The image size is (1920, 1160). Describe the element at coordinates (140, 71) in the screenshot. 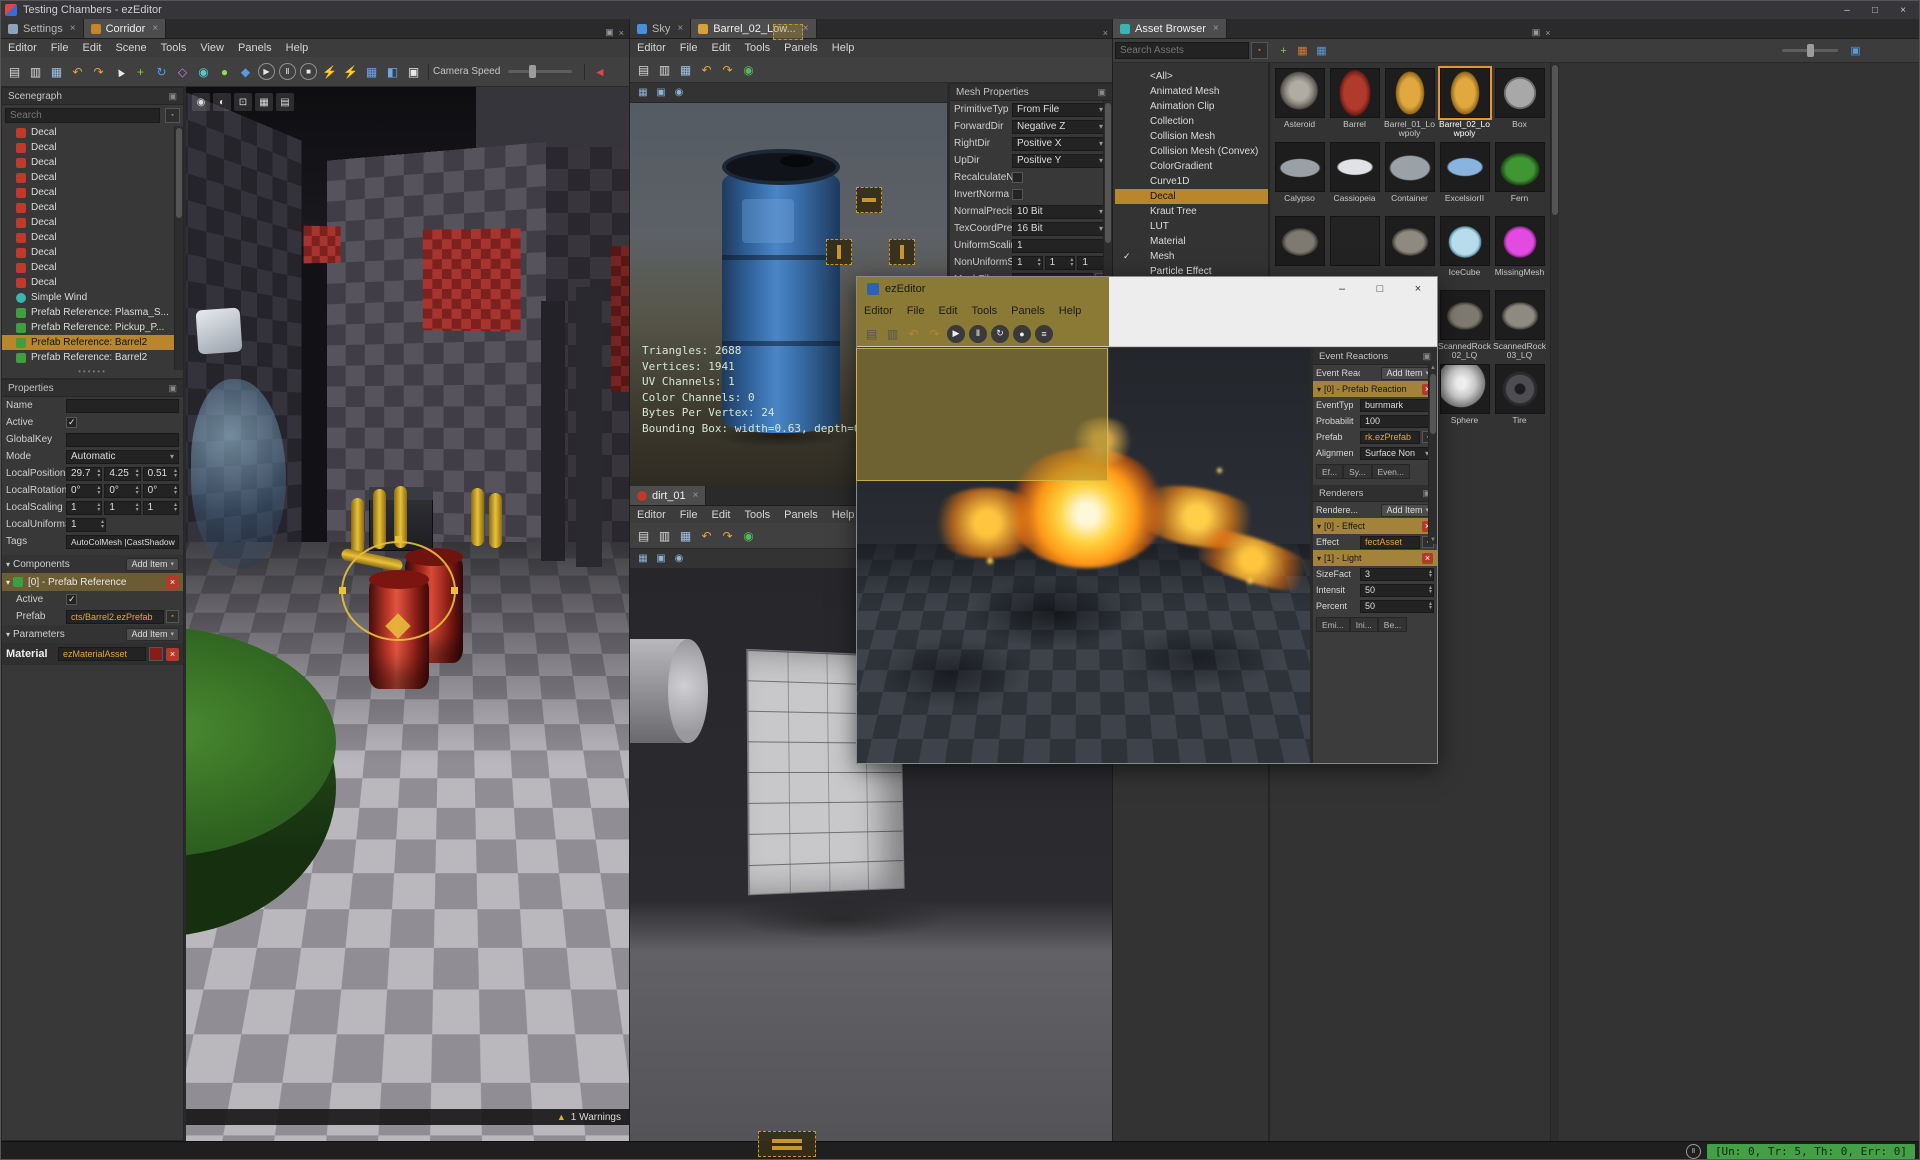

I see `translate-gizmo-icon: +` at that location.